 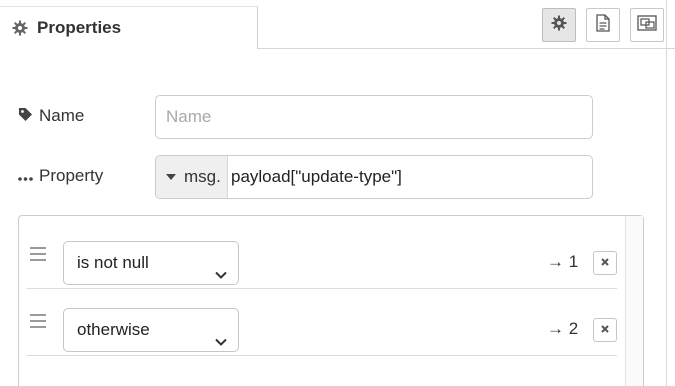 What do you see at coordinates (25, 117) in the screenshot?
I see `tag-icon` at bounding box center [25, 117].